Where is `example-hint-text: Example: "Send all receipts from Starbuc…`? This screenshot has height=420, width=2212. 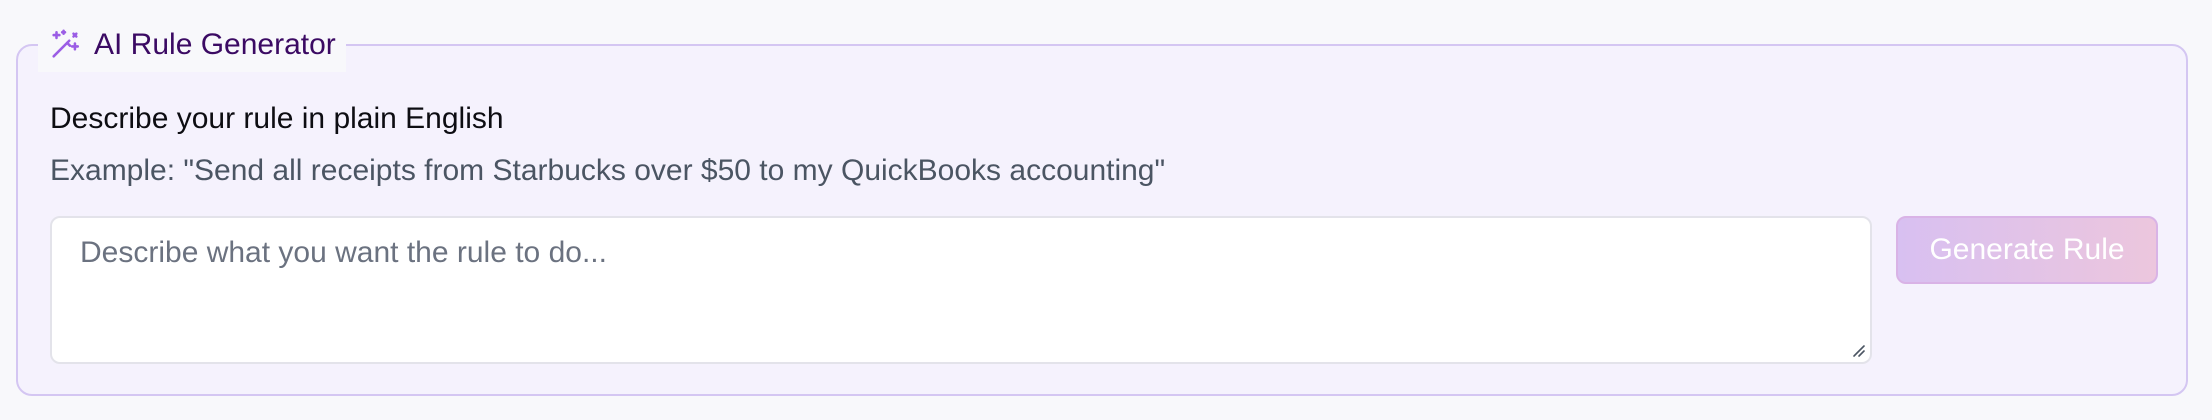 example-hint-text: Example: "Send all receipts from Starbuc… is located at coordinates (608, 170).